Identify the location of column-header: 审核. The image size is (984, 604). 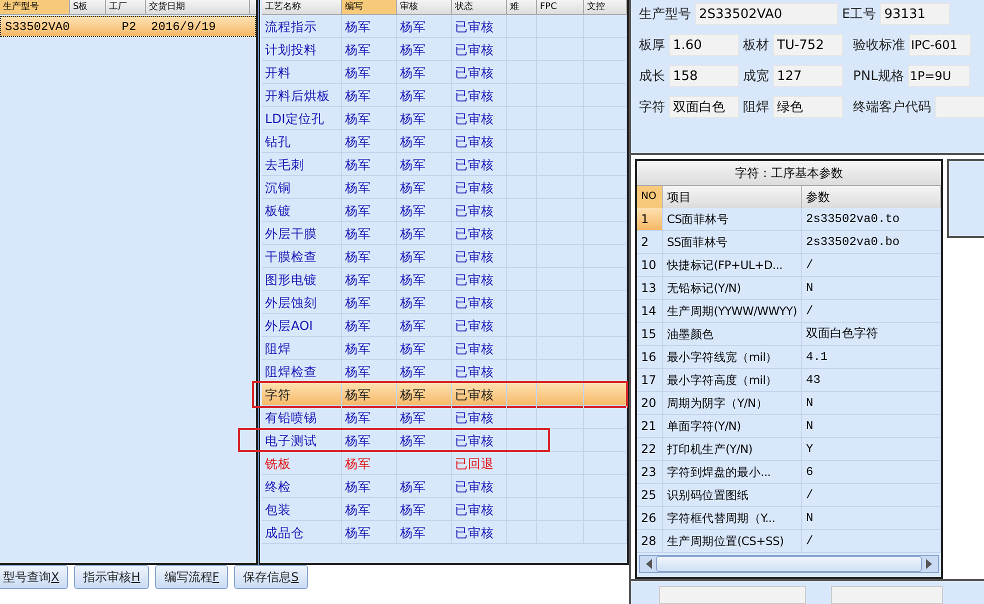
(424, 7).